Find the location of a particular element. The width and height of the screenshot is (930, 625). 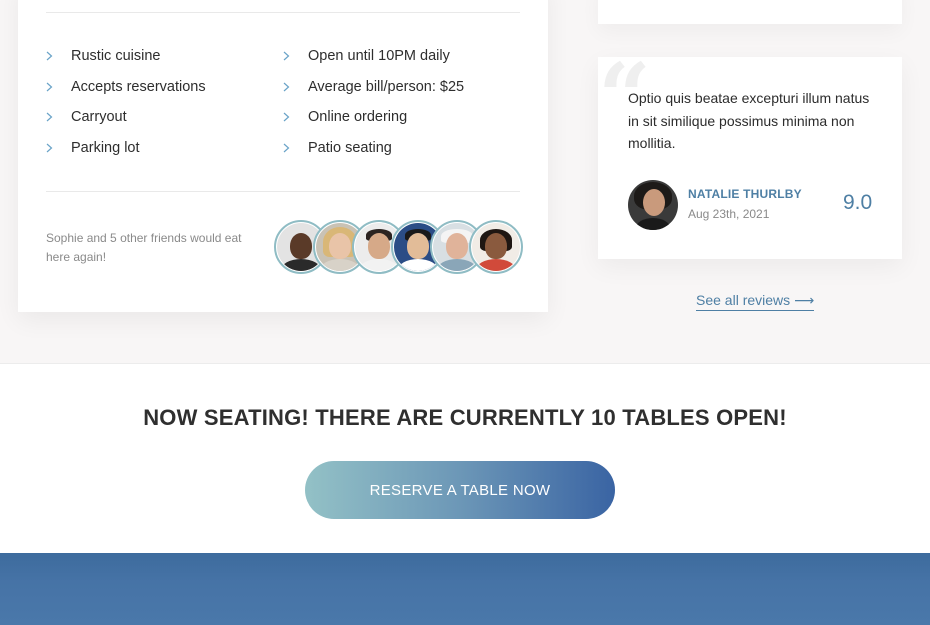

feature-item: Online ordering is located at coordinates (373, 117).